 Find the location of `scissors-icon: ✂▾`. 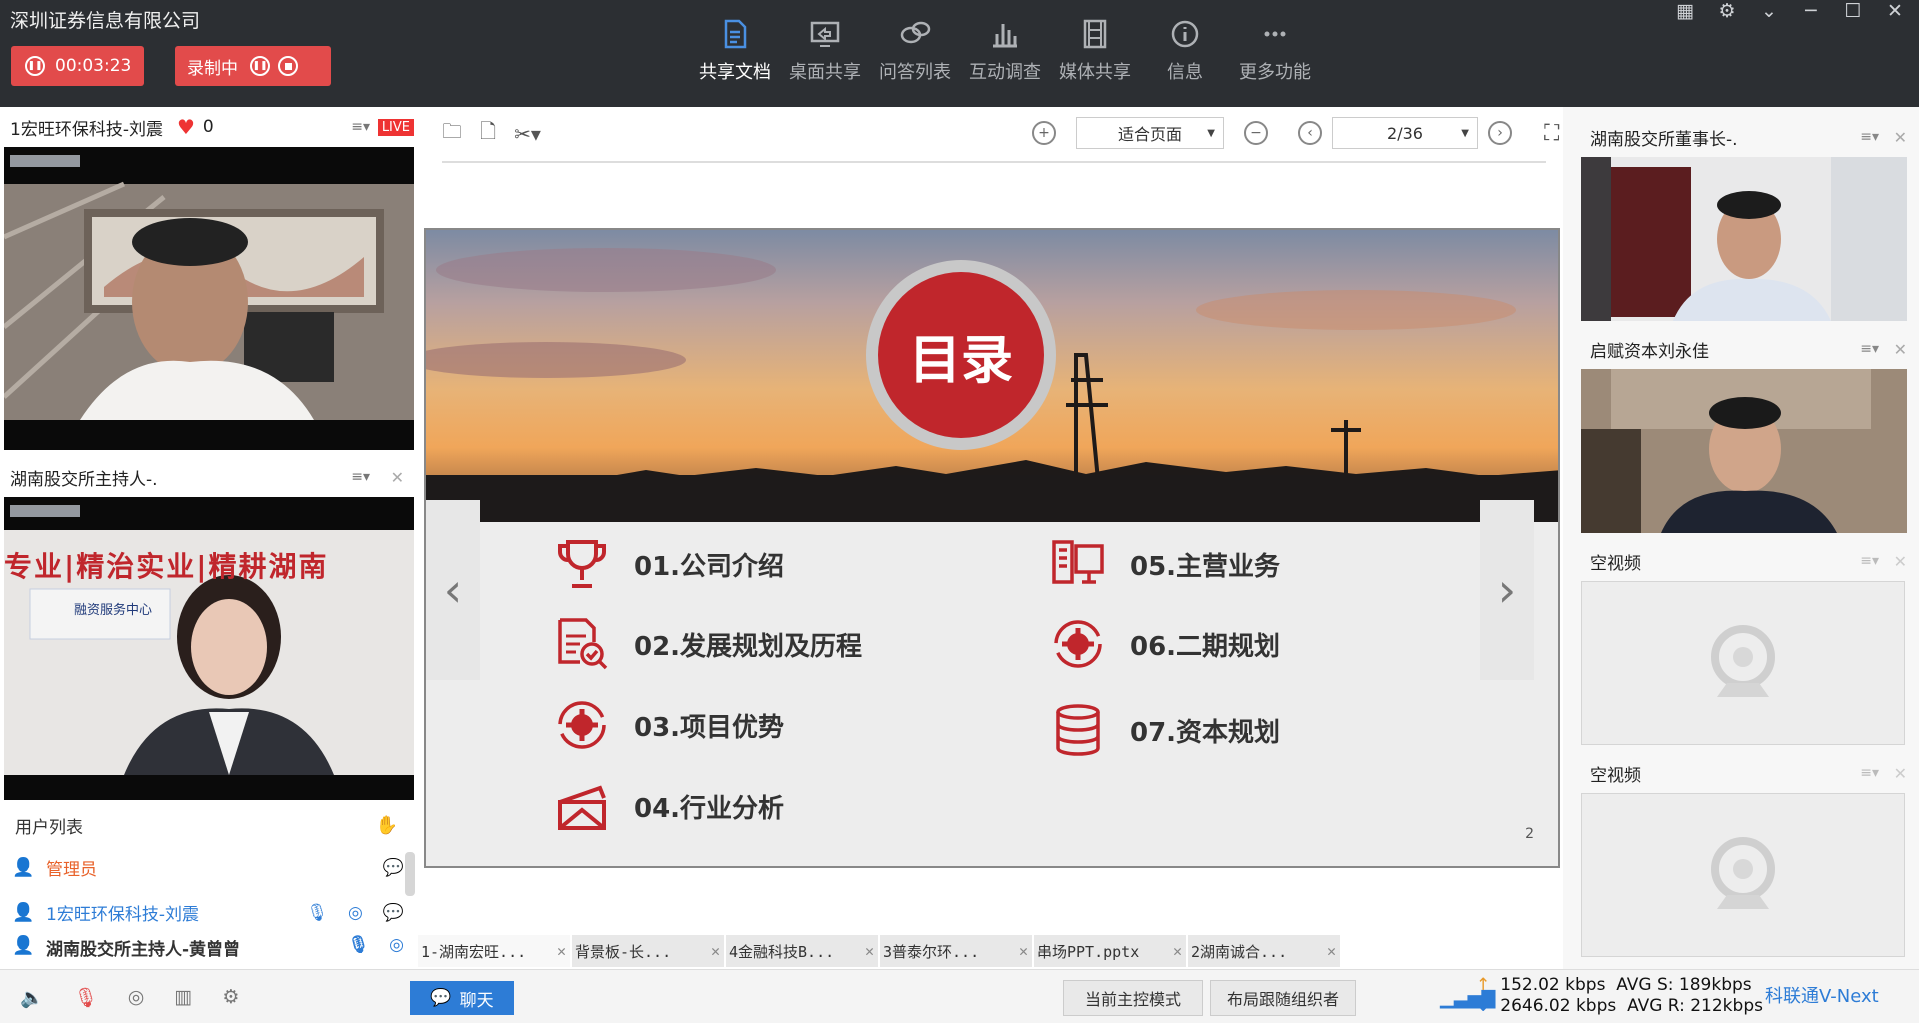

scissors-icon: ✂▾ is located at coordinates (527, 134).